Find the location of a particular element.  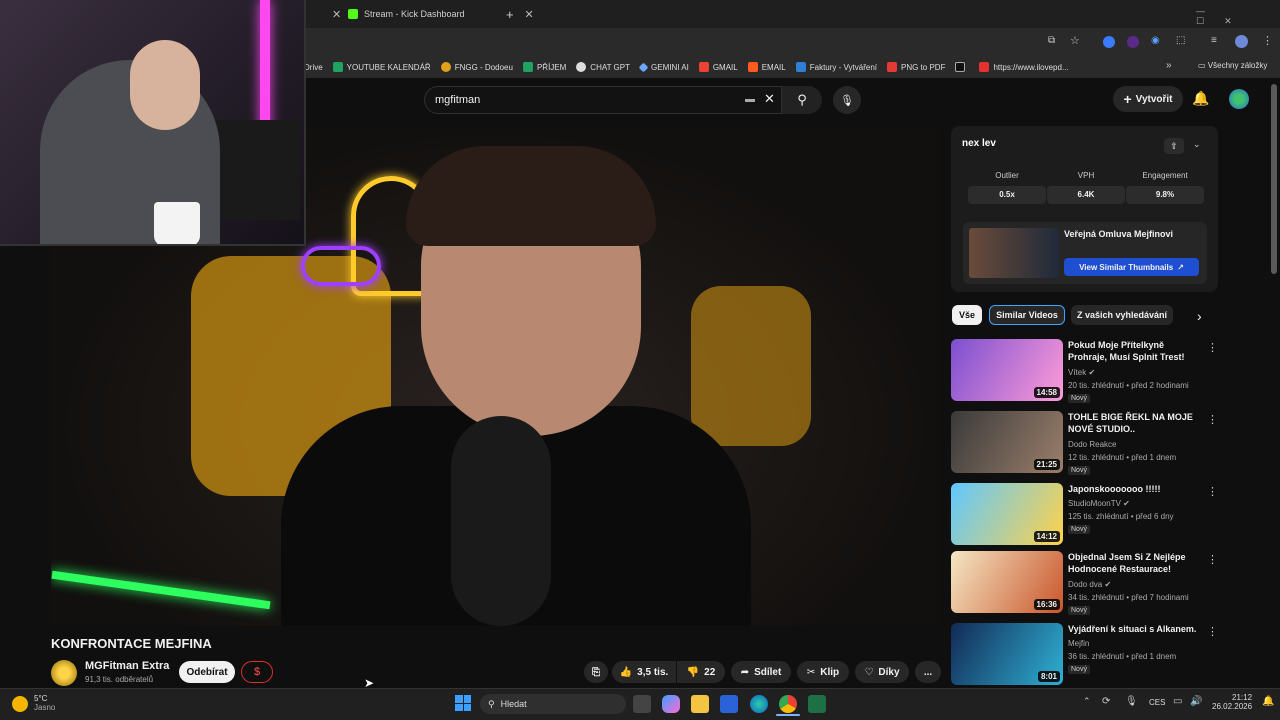

create-button: + Vytvořit is located at coordinates (1148, 99).